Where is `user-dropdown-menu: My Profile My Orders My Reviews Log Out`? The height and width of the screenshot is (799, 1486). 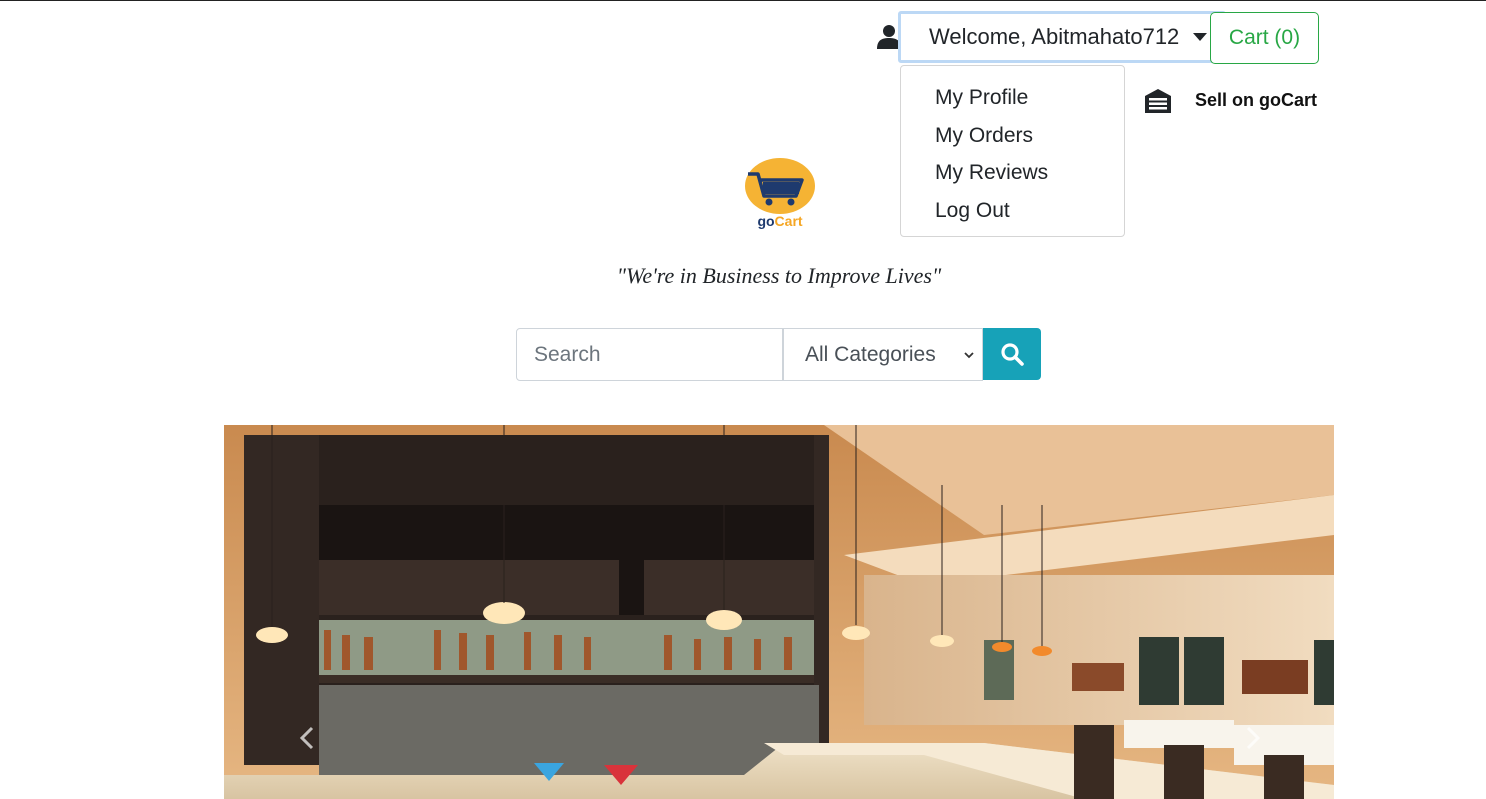
user-dropdown-menu: My Profile My Orders My Reviews Log Out is located at coordinates (1012, 151).